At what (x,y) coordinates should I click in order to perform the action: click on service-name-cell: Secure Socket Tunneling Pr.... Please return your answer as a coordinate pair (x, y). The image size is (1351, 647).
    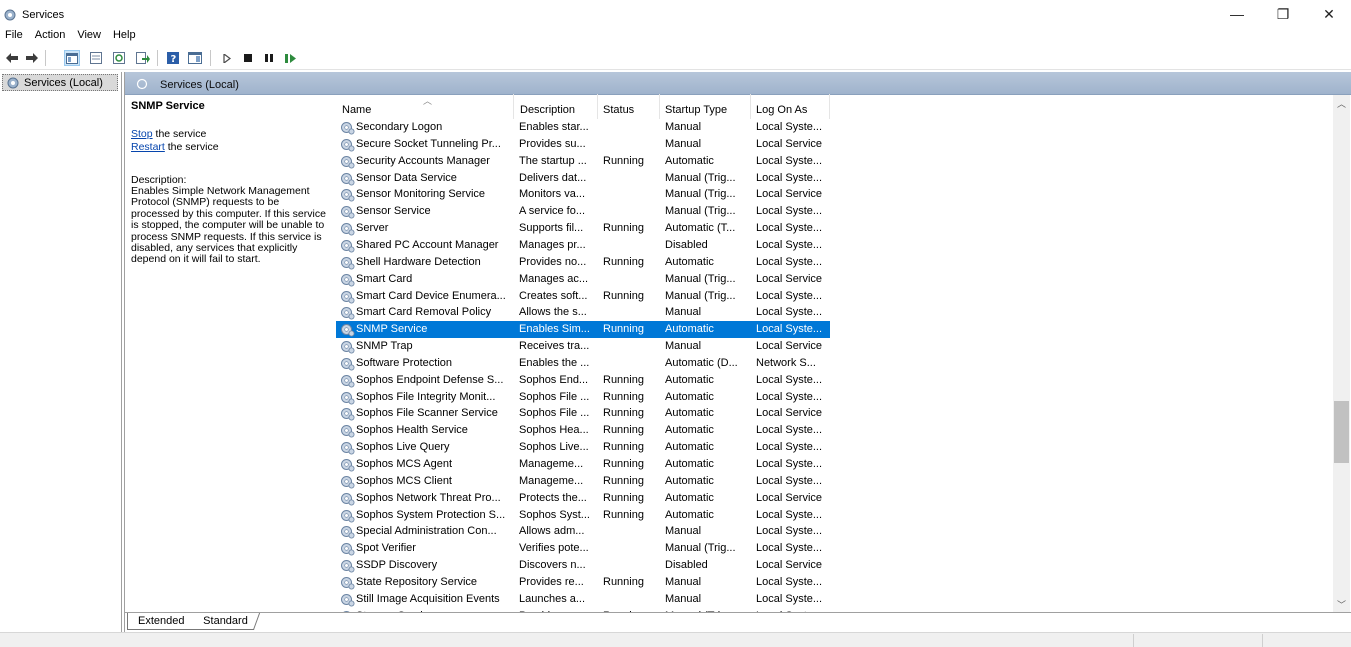
    Looking at the image, I should click on (428, 143).